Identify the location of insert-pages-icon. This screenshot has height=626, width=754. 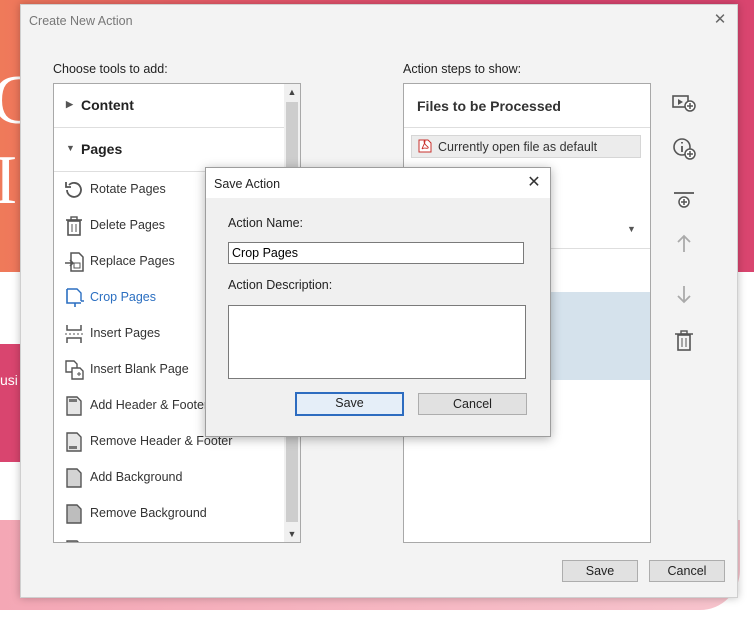
(74, 334).